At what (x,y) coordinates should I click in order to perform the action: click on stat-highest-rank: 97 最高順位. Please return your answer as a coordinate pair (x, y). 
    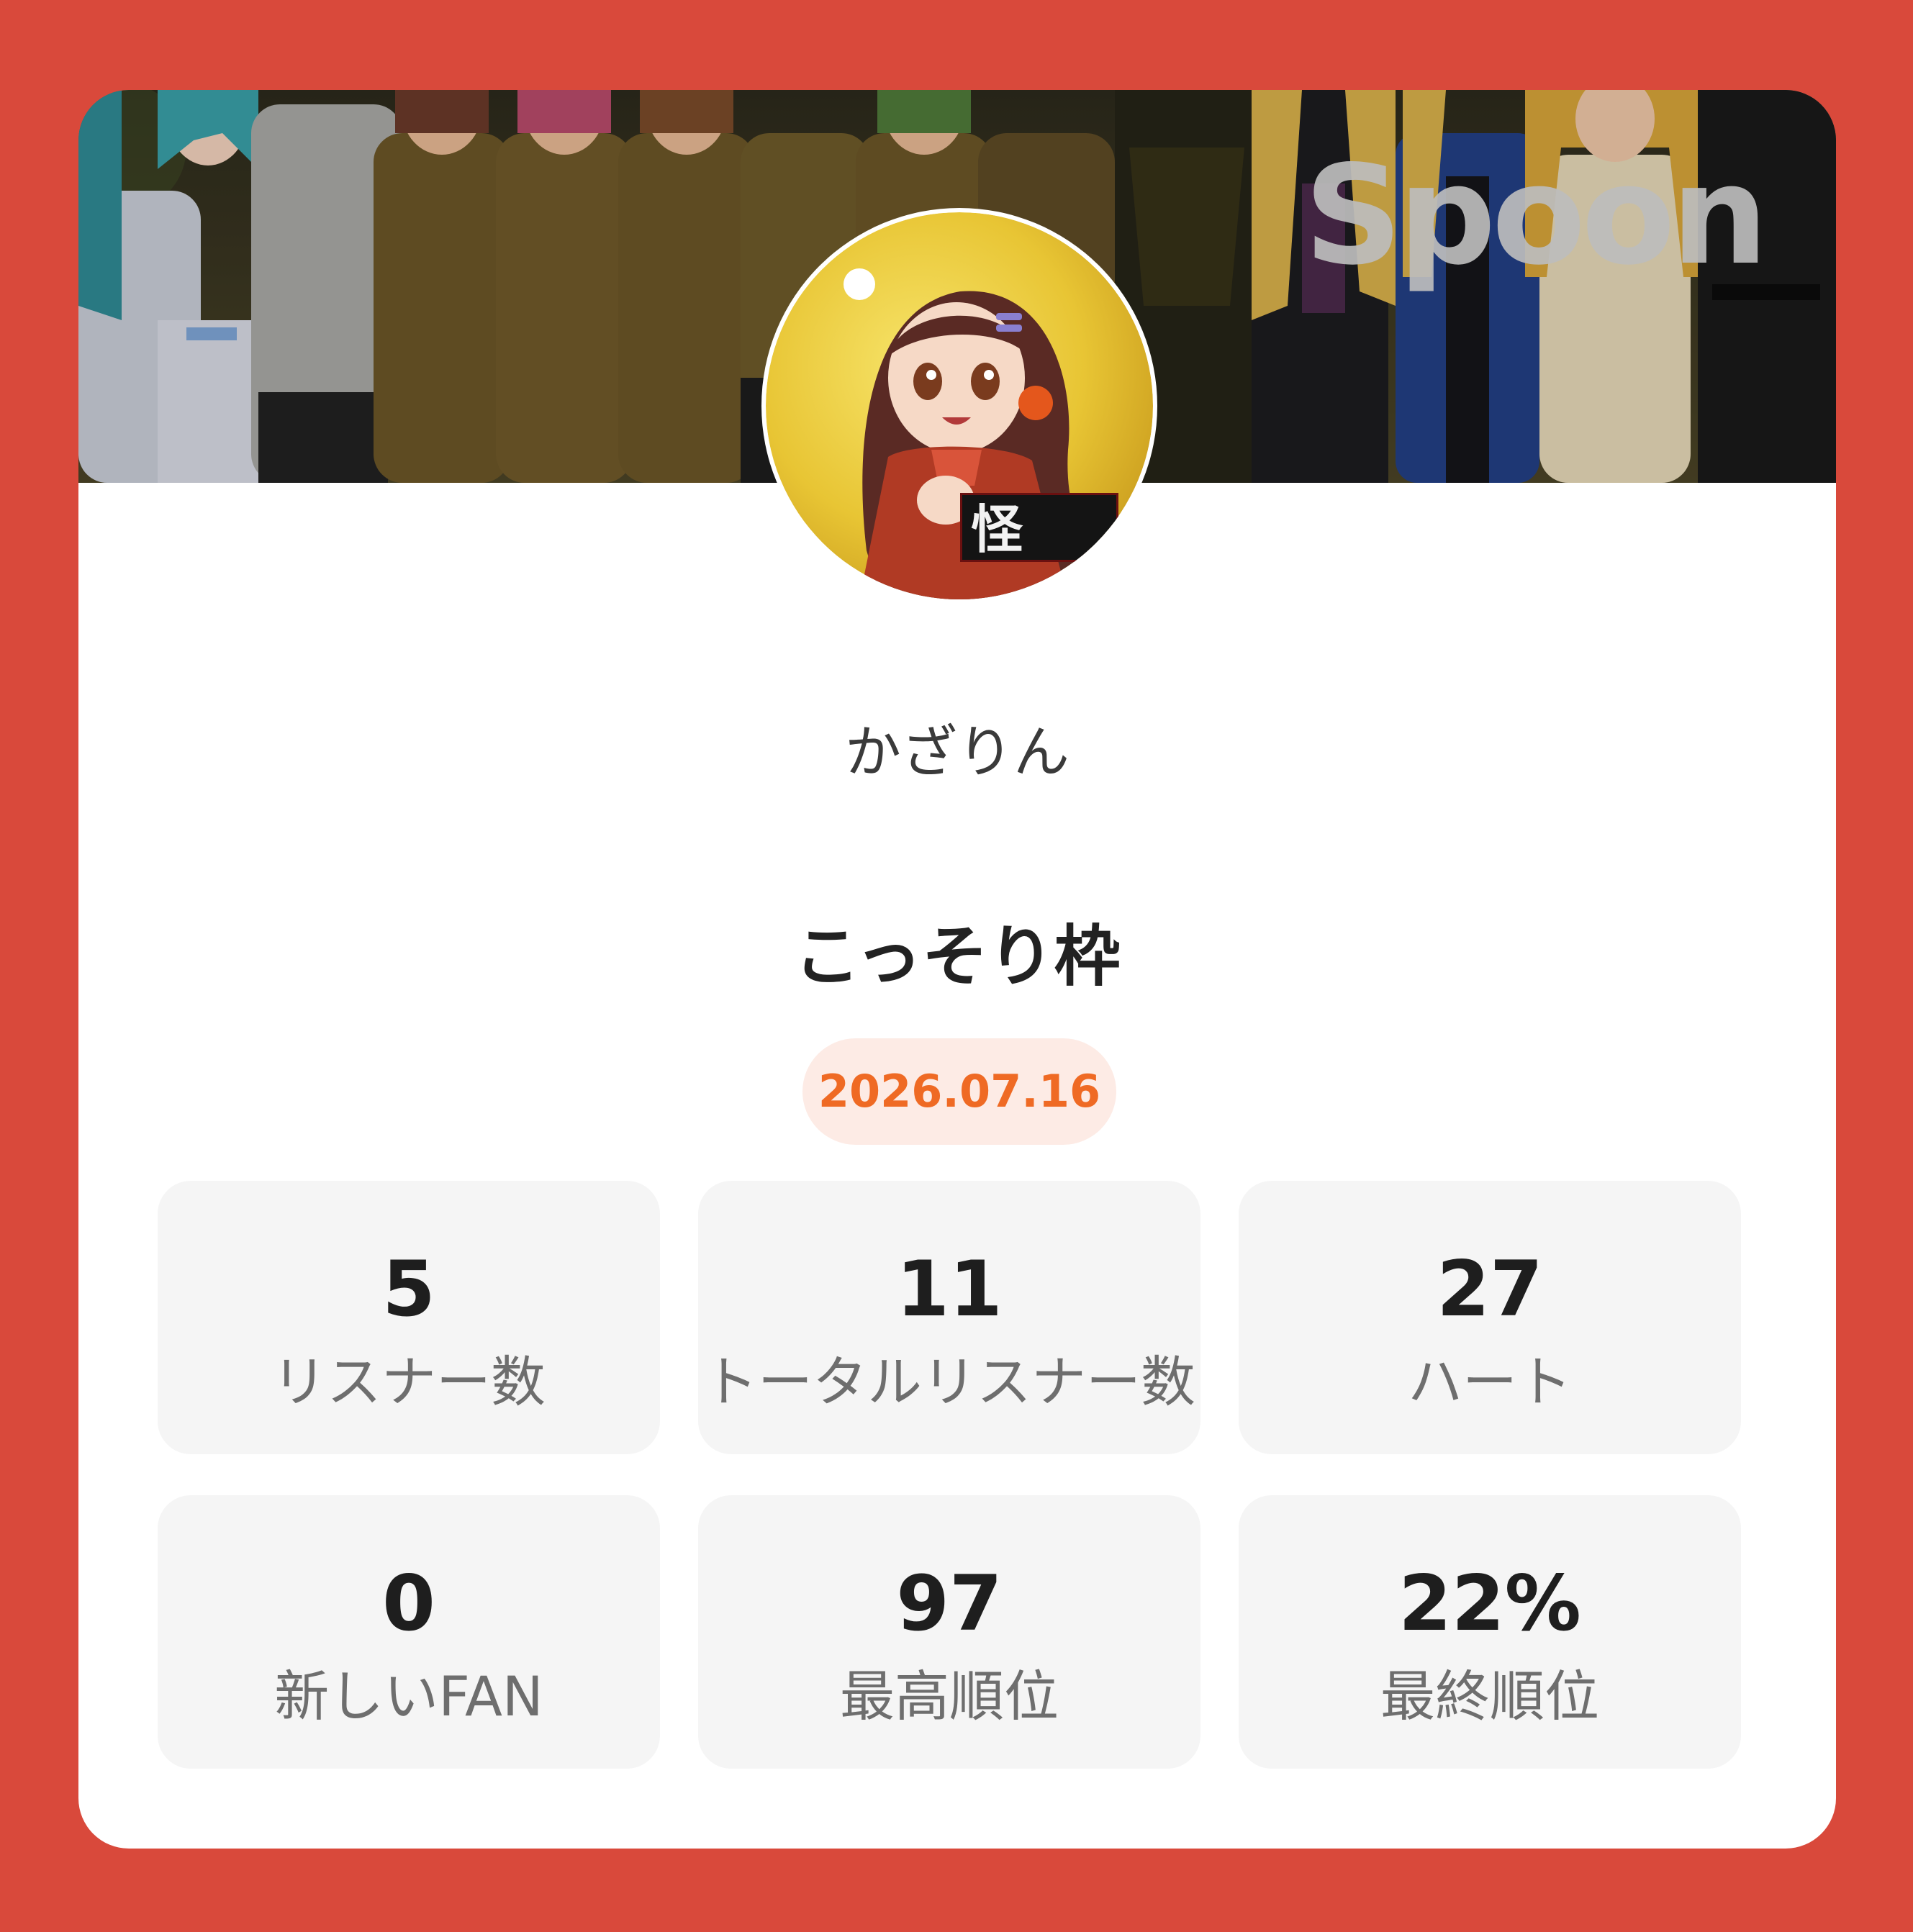
    Looking at the image, I should click on (949, 1632).